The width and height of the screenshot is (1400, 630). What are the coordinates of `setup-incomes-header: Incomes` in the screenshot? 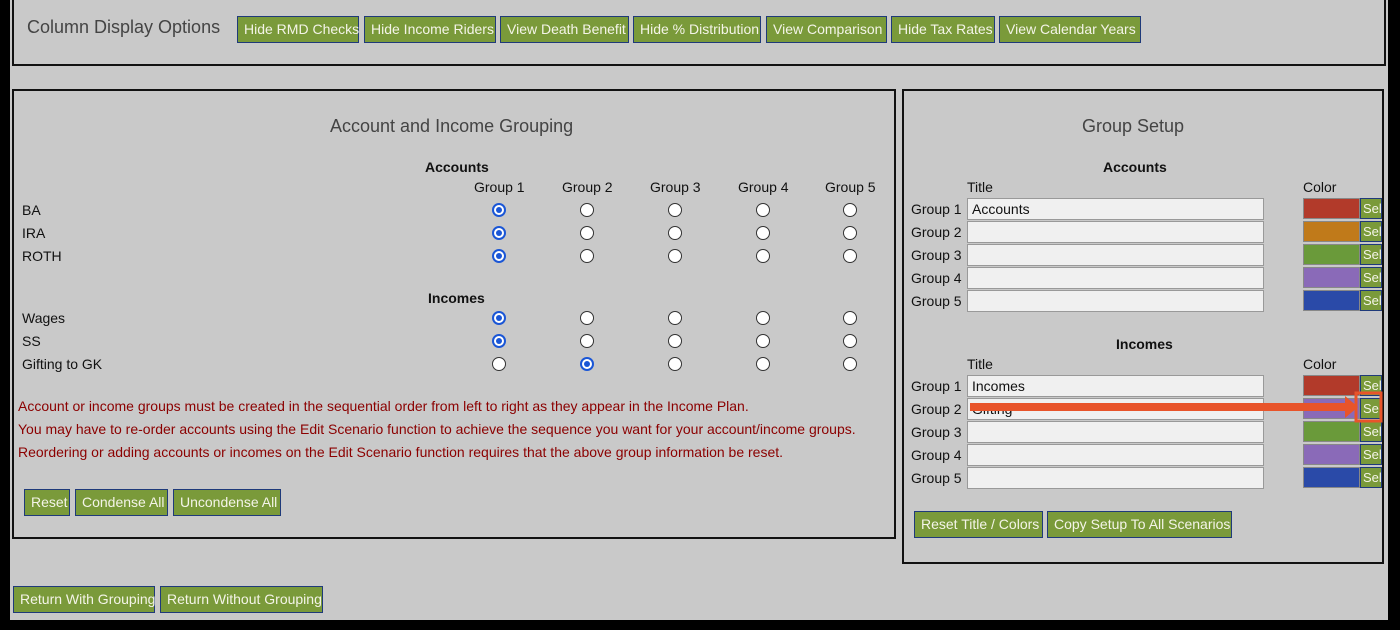 It's located at (1144, 344).